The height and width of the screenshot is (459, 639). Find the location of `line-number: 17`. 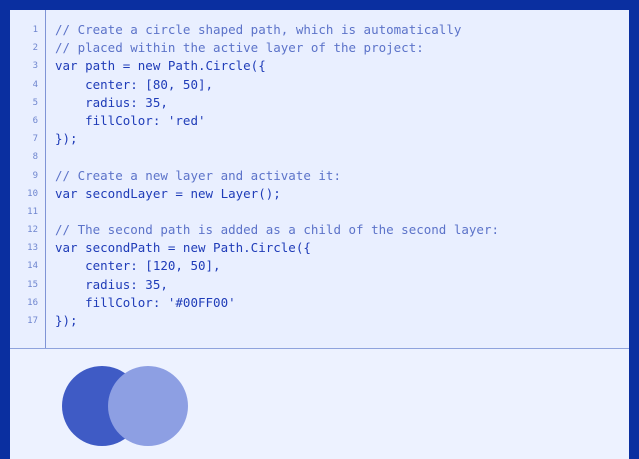

line-number: 17 is located at coordinates (32, 321).